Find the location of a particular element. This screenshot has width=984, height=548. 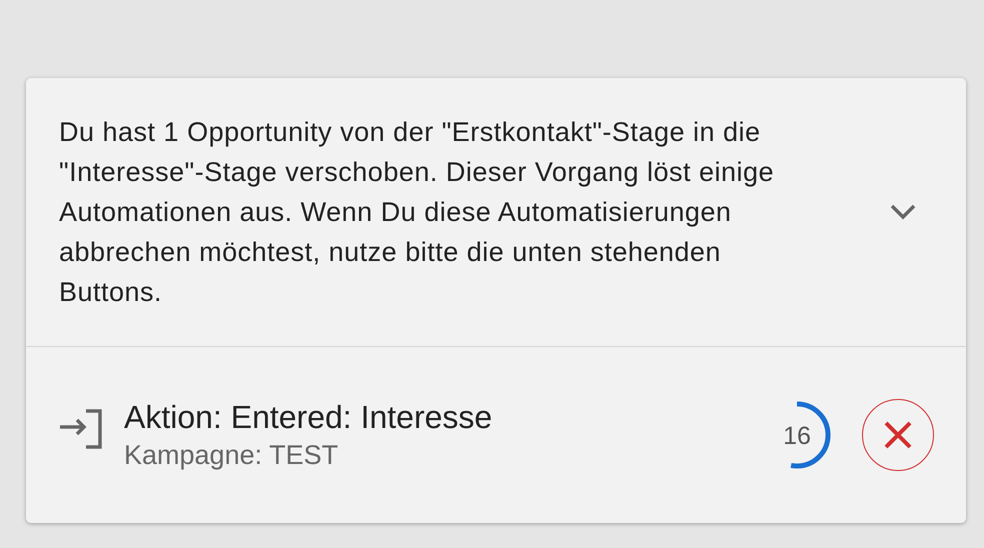

action-title: Aktion: Entered: Interesse is located at coordinates (309, 417).